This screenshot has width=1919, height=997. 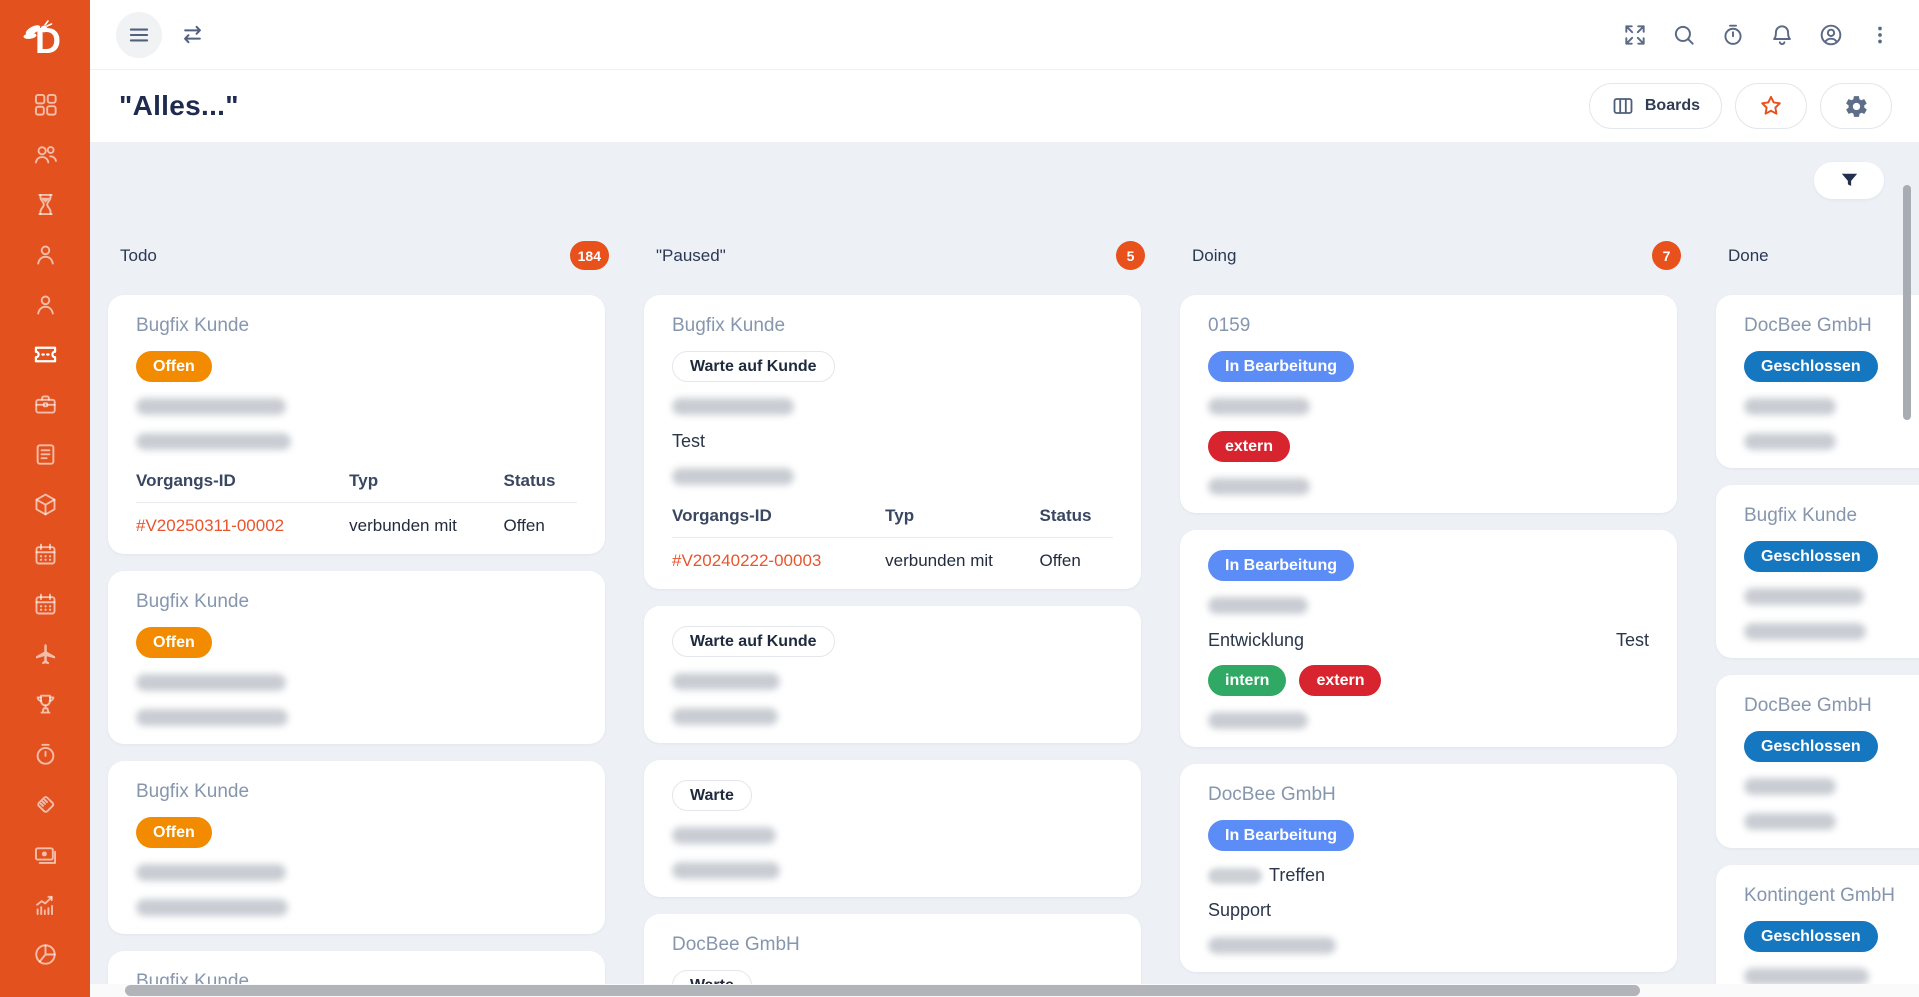 I want to click on sidebar-item-handshake-icon, so click(x=45, y=804).